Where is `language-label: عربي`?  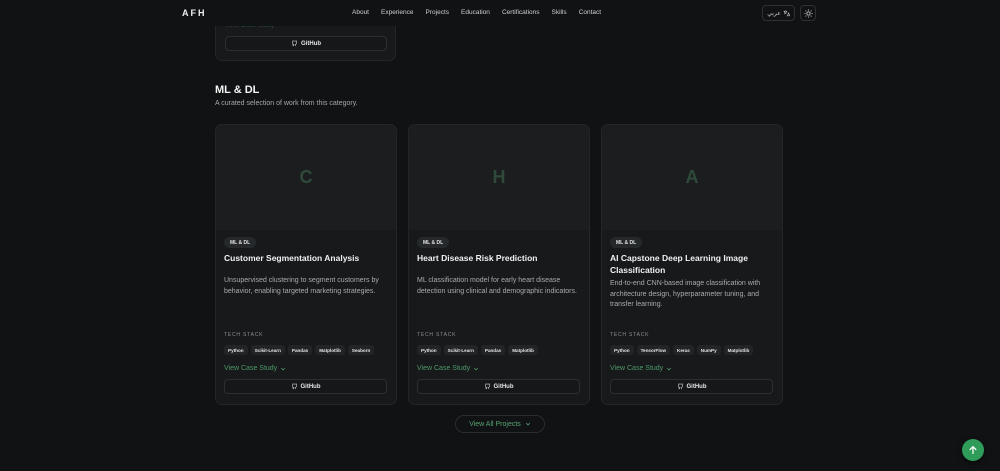
language-label: عربي is located at coordinates (774, 13).